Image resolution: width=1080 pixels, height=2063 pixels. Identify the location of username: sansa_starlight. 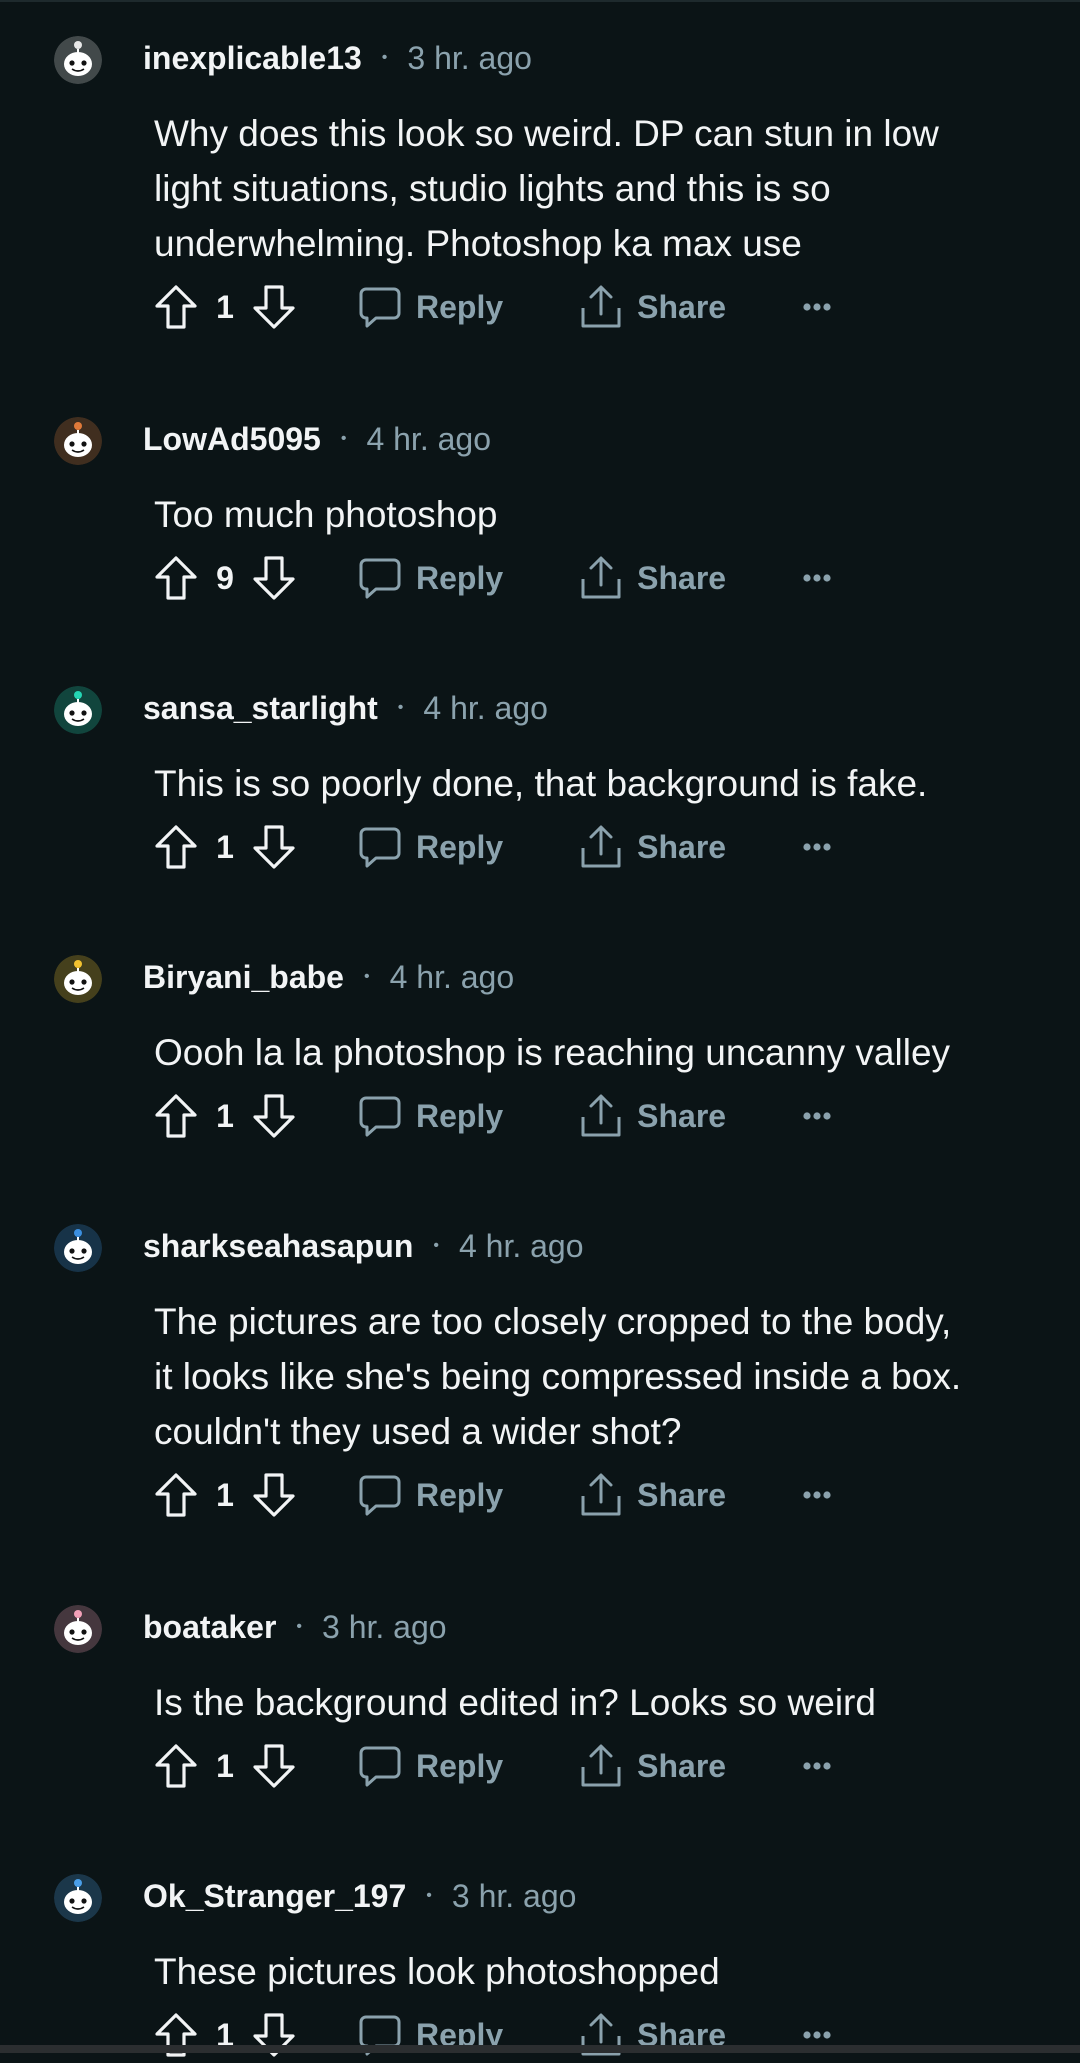
(260, 708).